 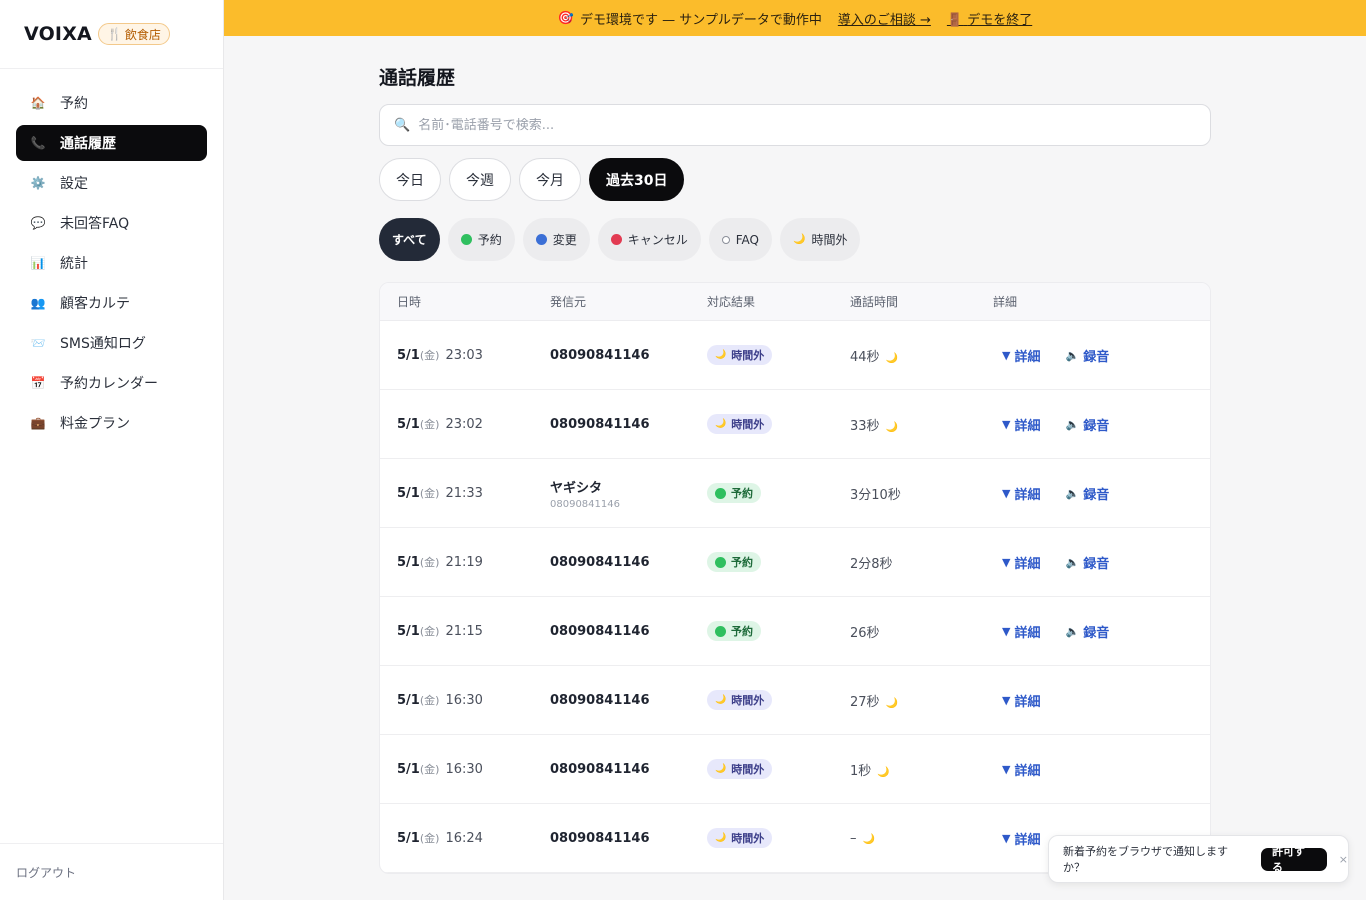 I want to click on call-duration: 2分8秒, so click(x=871, y=564).